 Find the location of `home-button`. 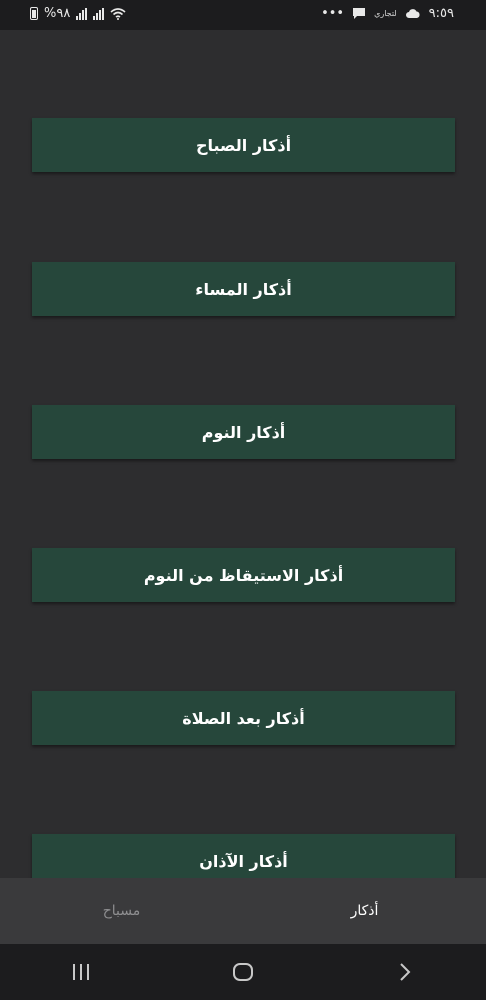

home-button is located at coordinates (243, 972).